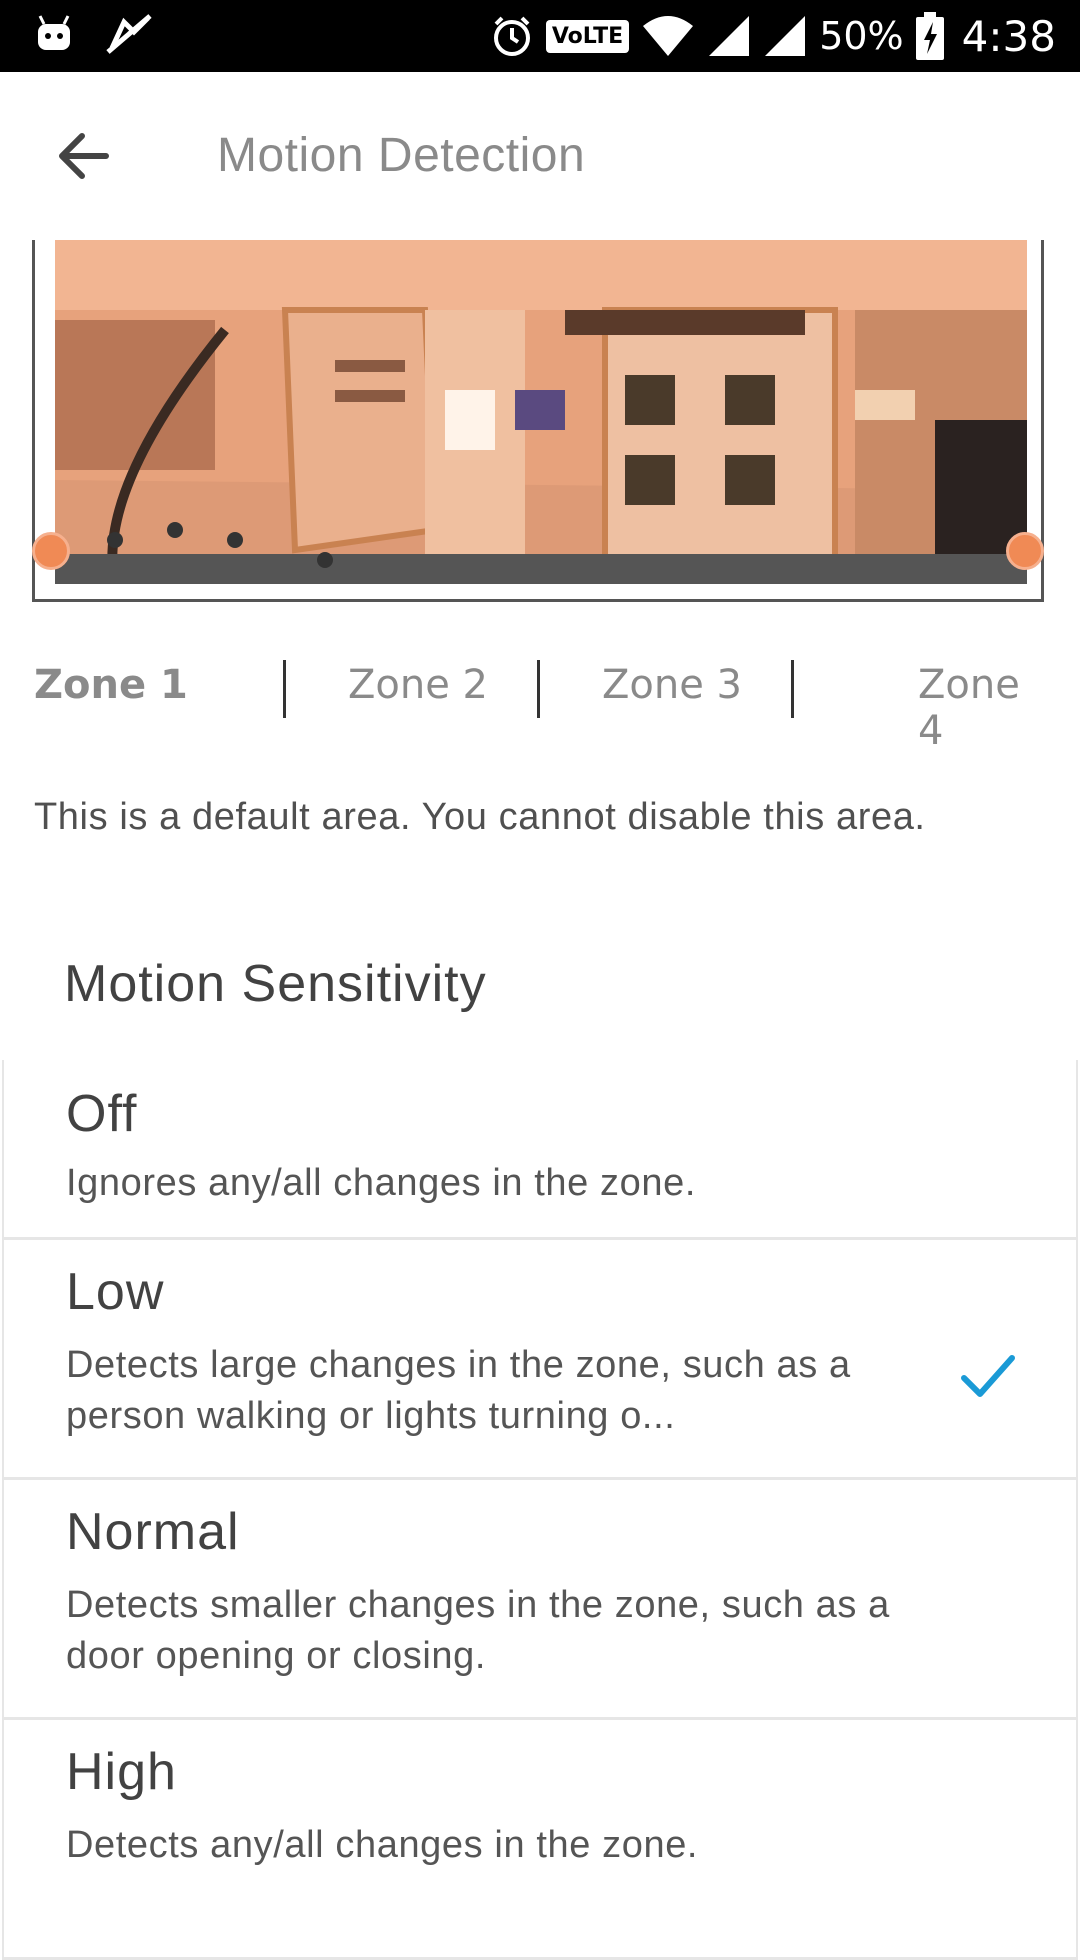 This screenshot has height=1960, width=1080. What do you see at coordinates (381, 1183) in the screenshot?
I see `option-description: Ignores any/all changes in the zone.` at bounding box center [381, 1183].